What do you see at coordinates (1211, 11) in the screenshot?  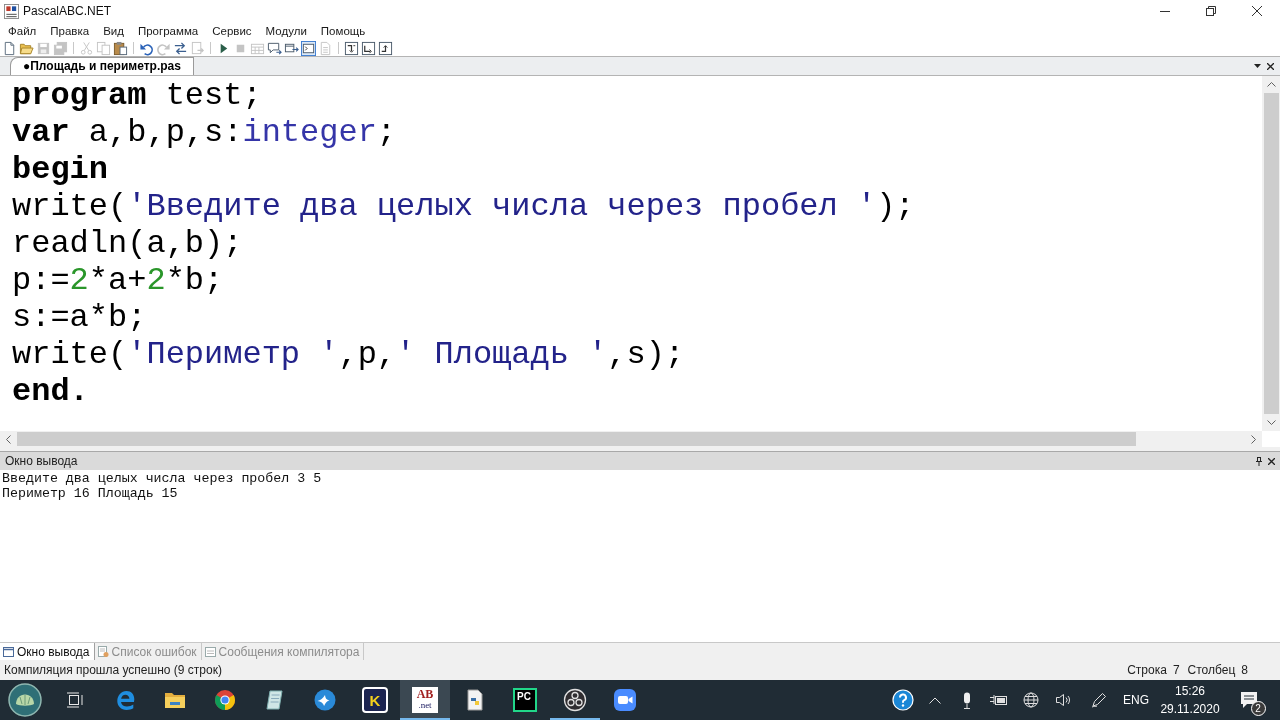 I see `restore-icon` at bounding box center [1211, 11].